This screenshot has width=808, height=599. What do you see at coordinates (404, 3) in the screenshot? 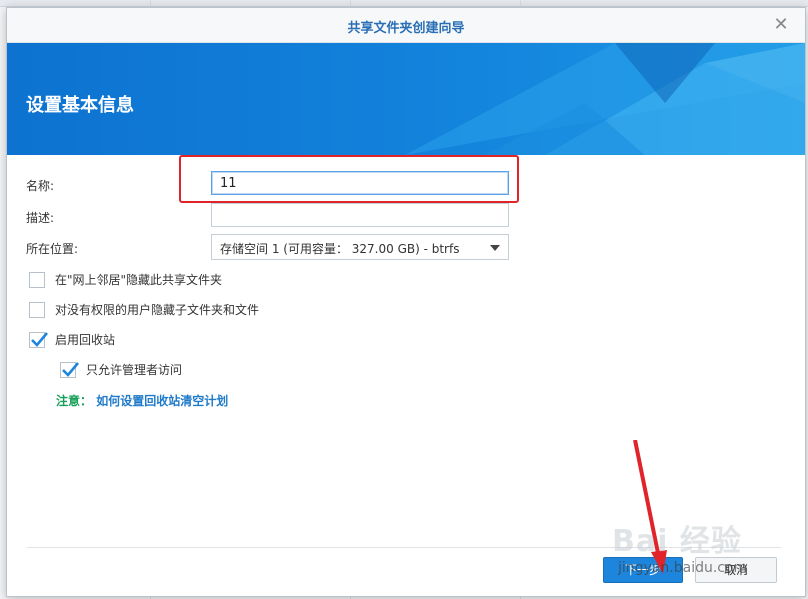
I see `background-toolbar` at bounding box center [404, 3].